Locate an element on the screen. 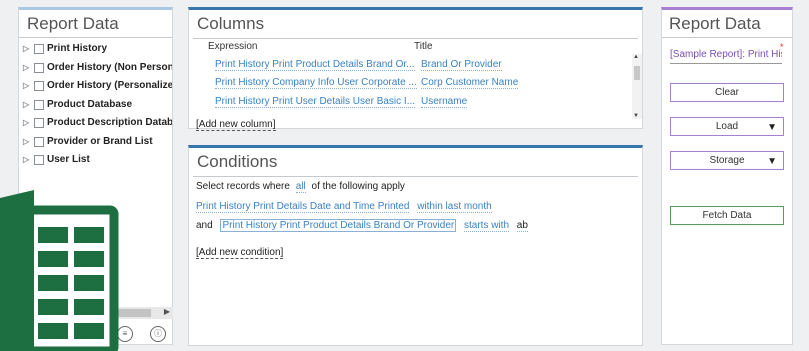 This screenshot has width=809, height=351. columns-divider is located at coordinates (415, 38).